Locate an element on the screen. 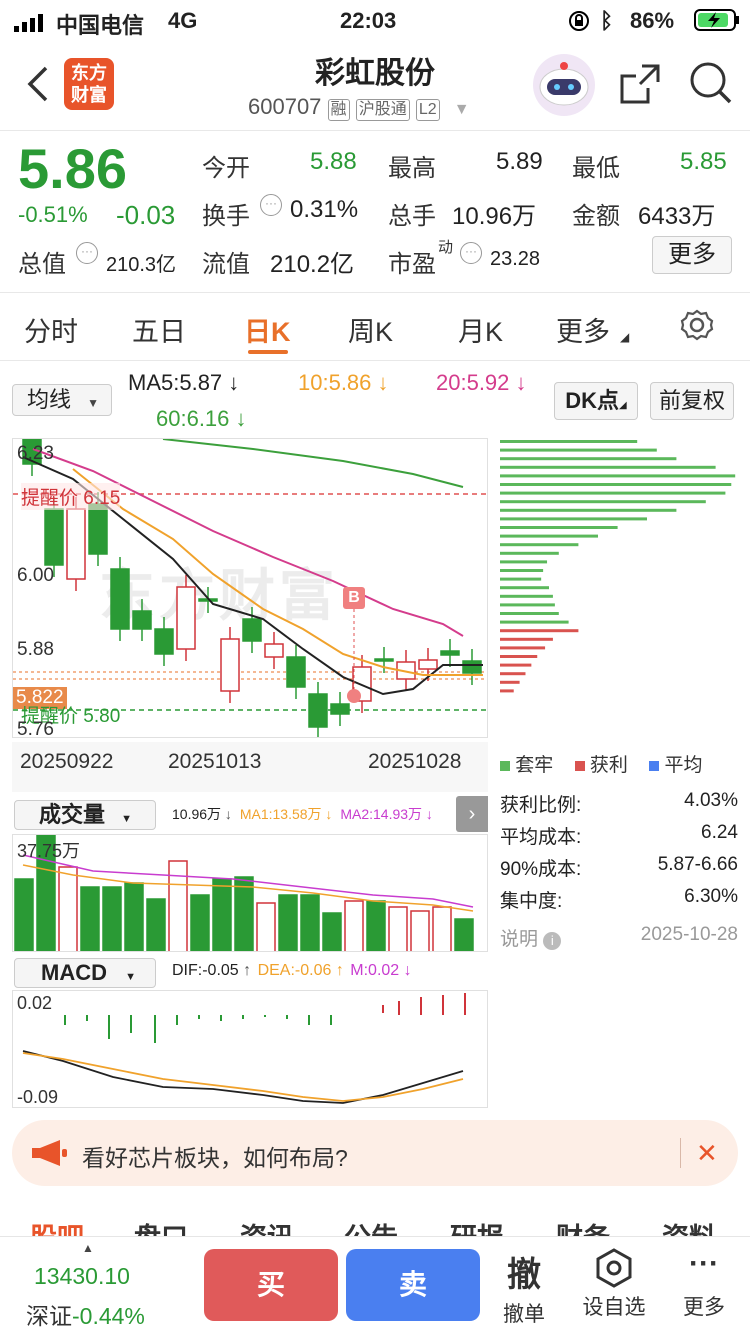 The width and height of the screenshot is (750, 1334). search-icon is located at coordinates (711, 85).